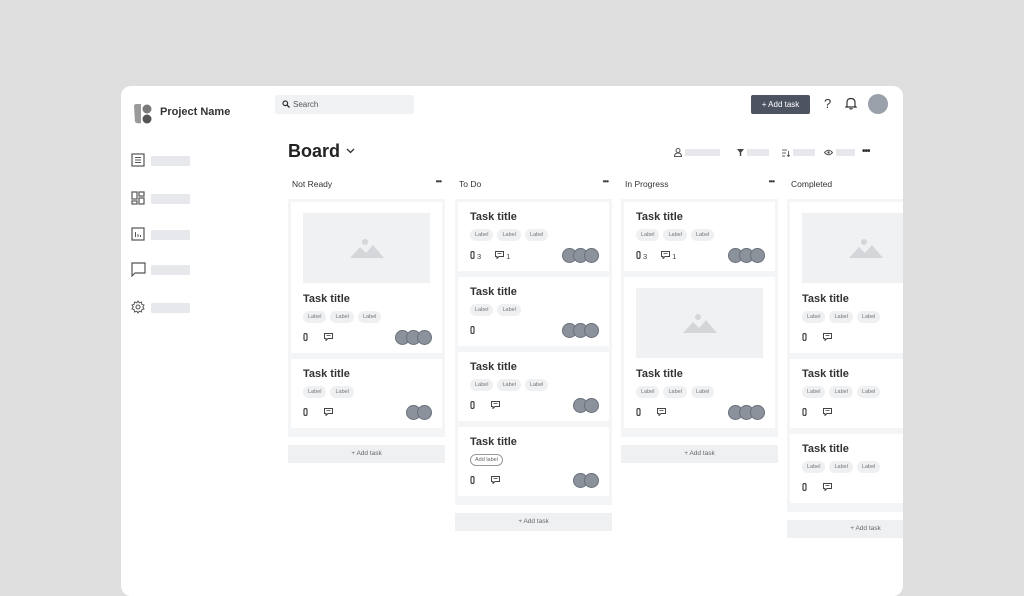 This screenshot has height=596, width=1024. What do you see at coordinates (486, 460) in the screenshot?
I see `add-label-button: Add label` at bounding box center [486, 460].